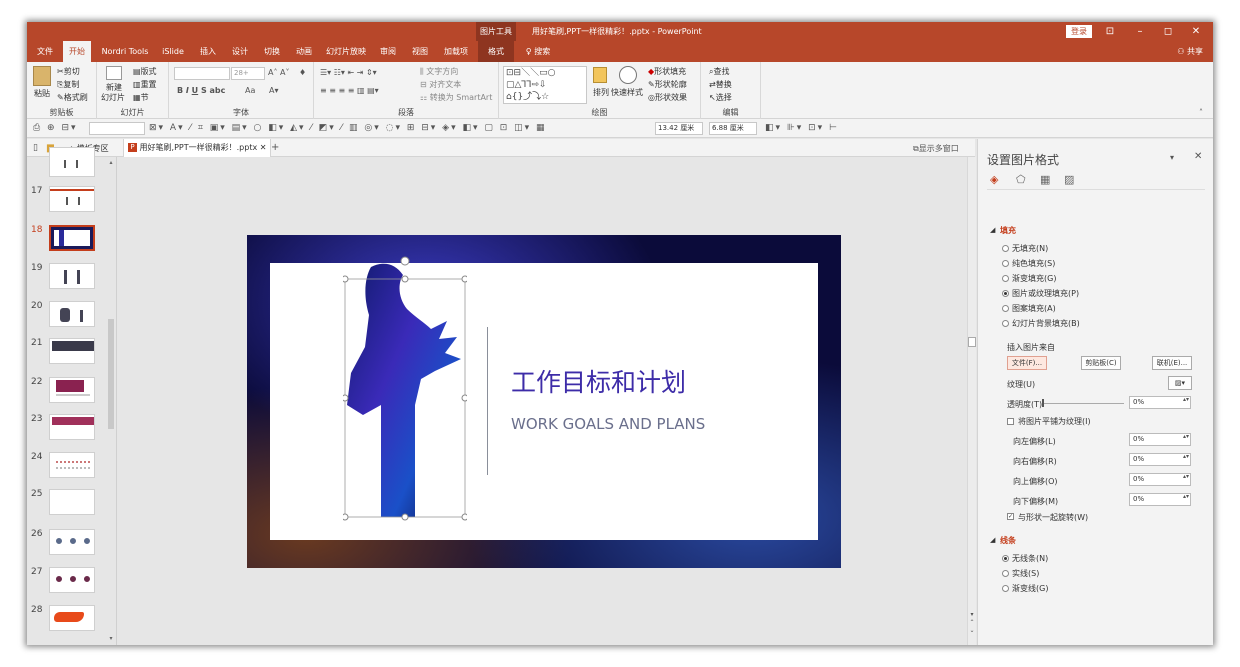  What do you see at coordinates (274, 90) in the screenshot?
I see `font-color-icon: A▾` at bounding box center [274, 90].